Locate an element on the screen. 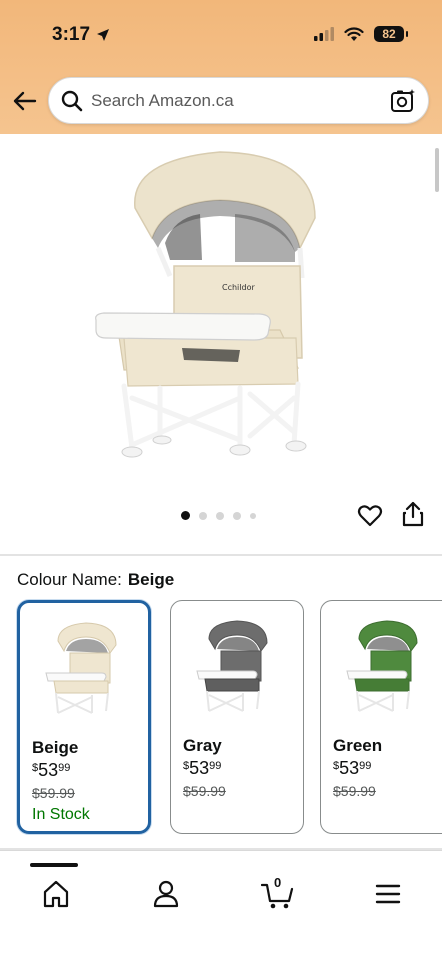  colour-selected-value: Beige is located at coordinates (151, 579).